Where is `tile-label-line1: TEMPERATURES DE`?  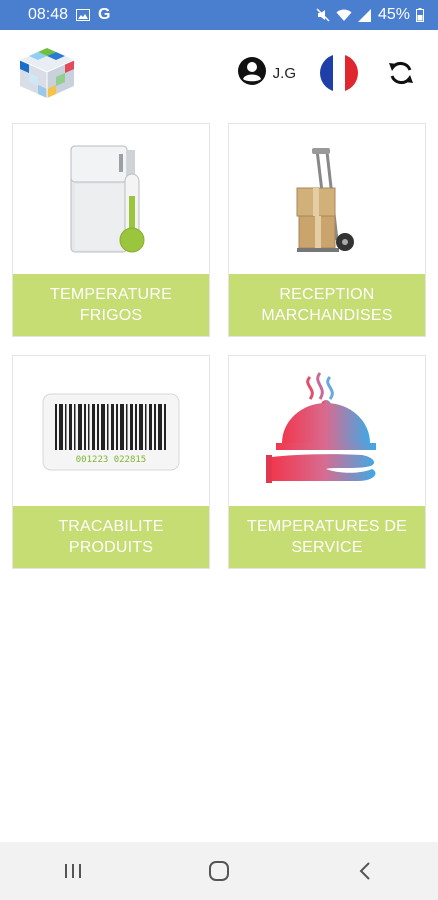 tile-label-line1: TEMPERATURES DE is located at coordinates (327, 526).